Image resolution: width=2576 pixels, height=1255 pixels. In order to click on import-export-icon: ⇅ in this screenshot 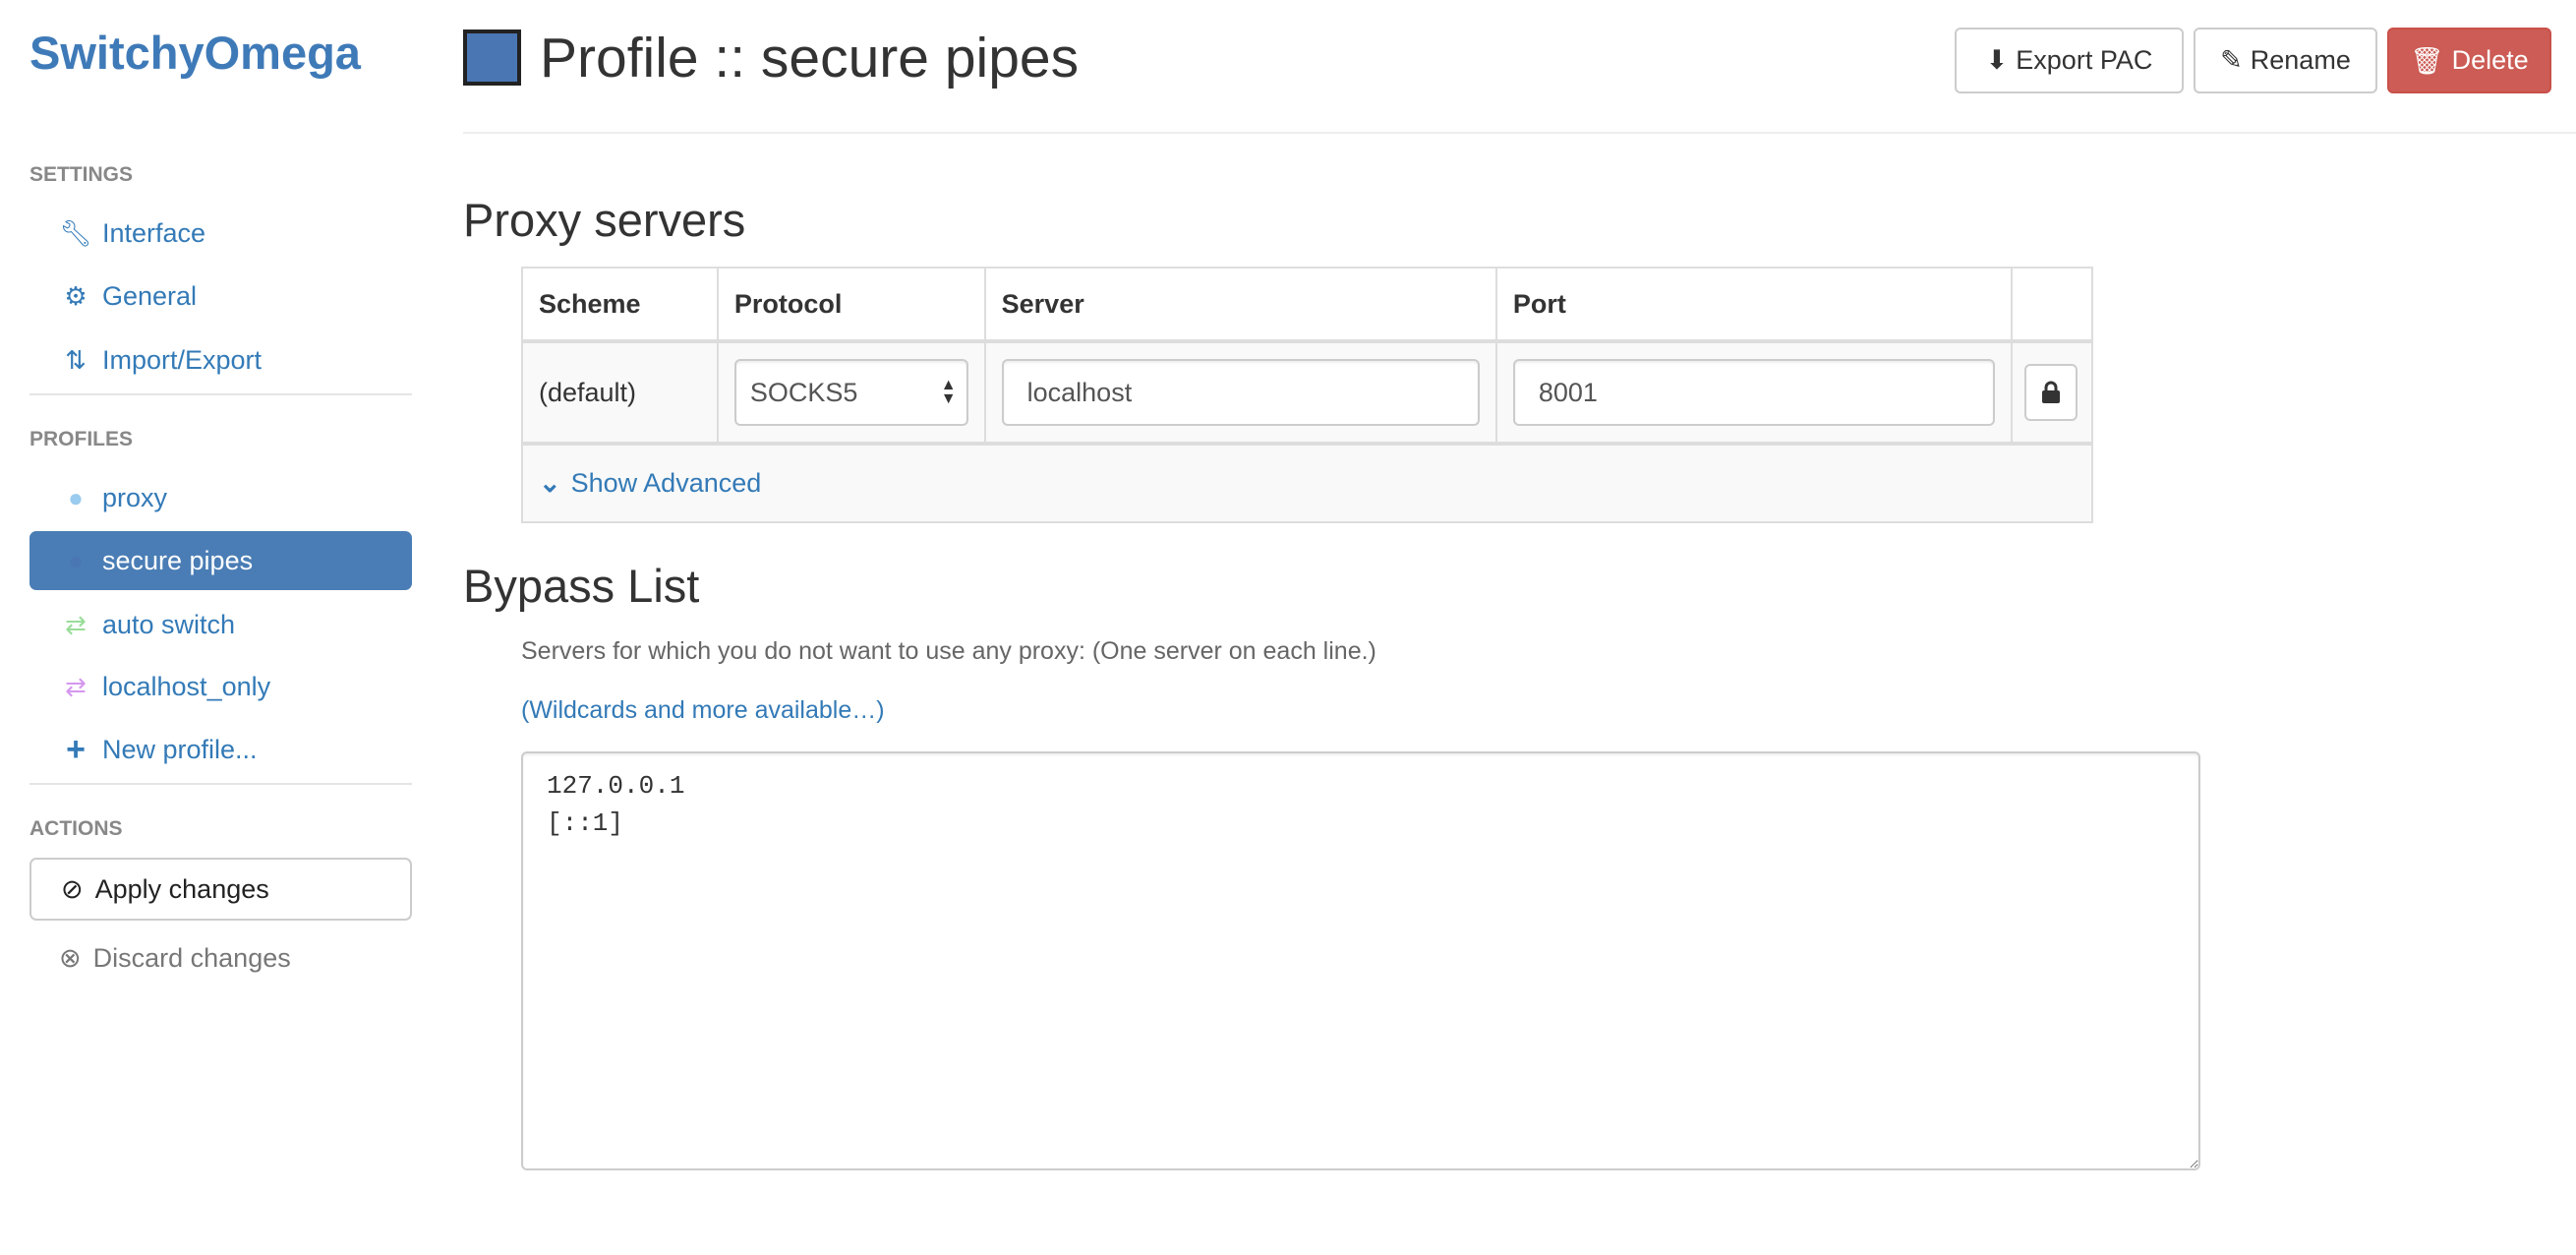, I will do `click(76, 359)`.